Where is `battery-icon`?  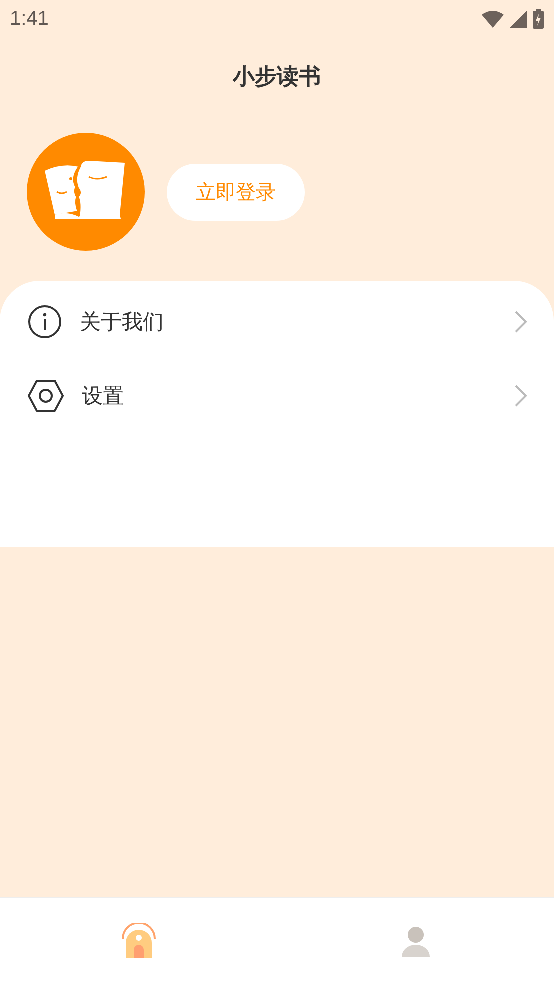
battery-icon is located at coordinates (538, 19).